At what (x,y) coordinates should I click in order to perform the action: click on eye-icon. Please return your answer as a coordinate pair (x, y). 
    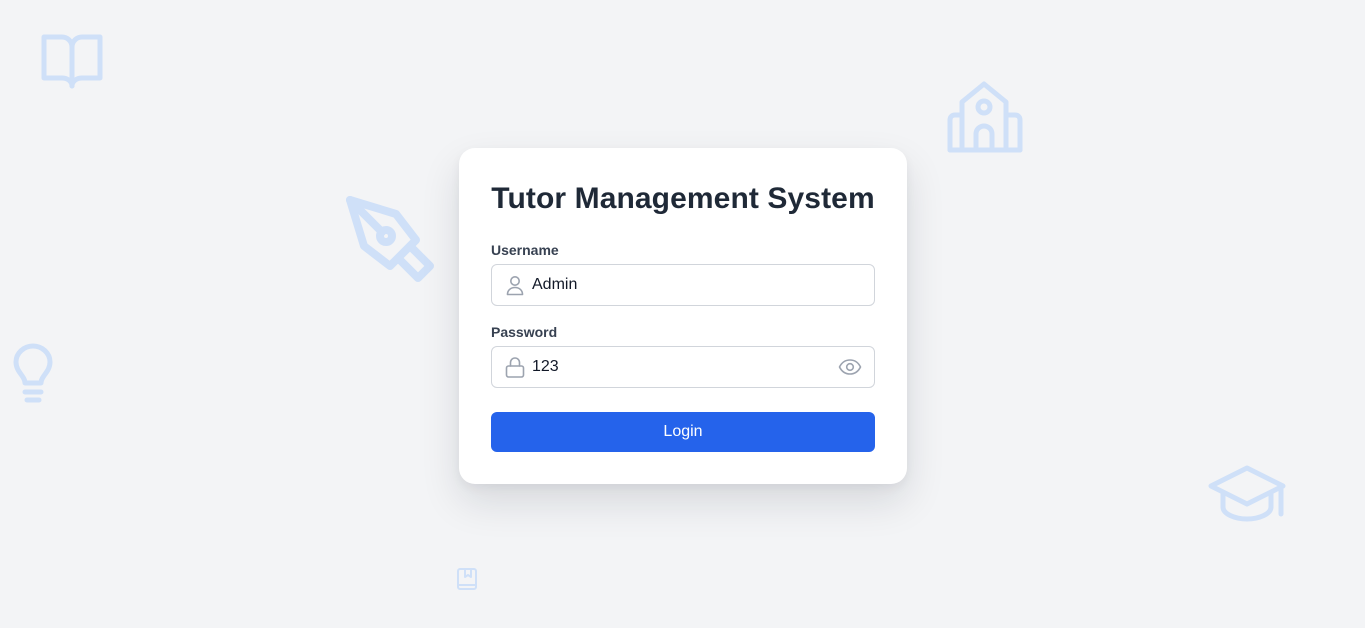
    Looking at the image, I should click on (850, 369).